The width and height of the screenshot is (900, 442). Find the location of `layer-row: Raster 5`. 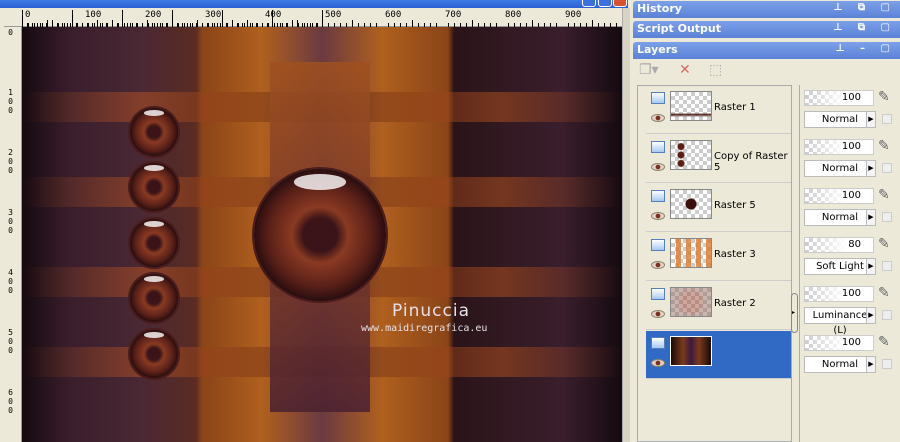

layer-row: Raster 5 is located at coordinates (718, 208).